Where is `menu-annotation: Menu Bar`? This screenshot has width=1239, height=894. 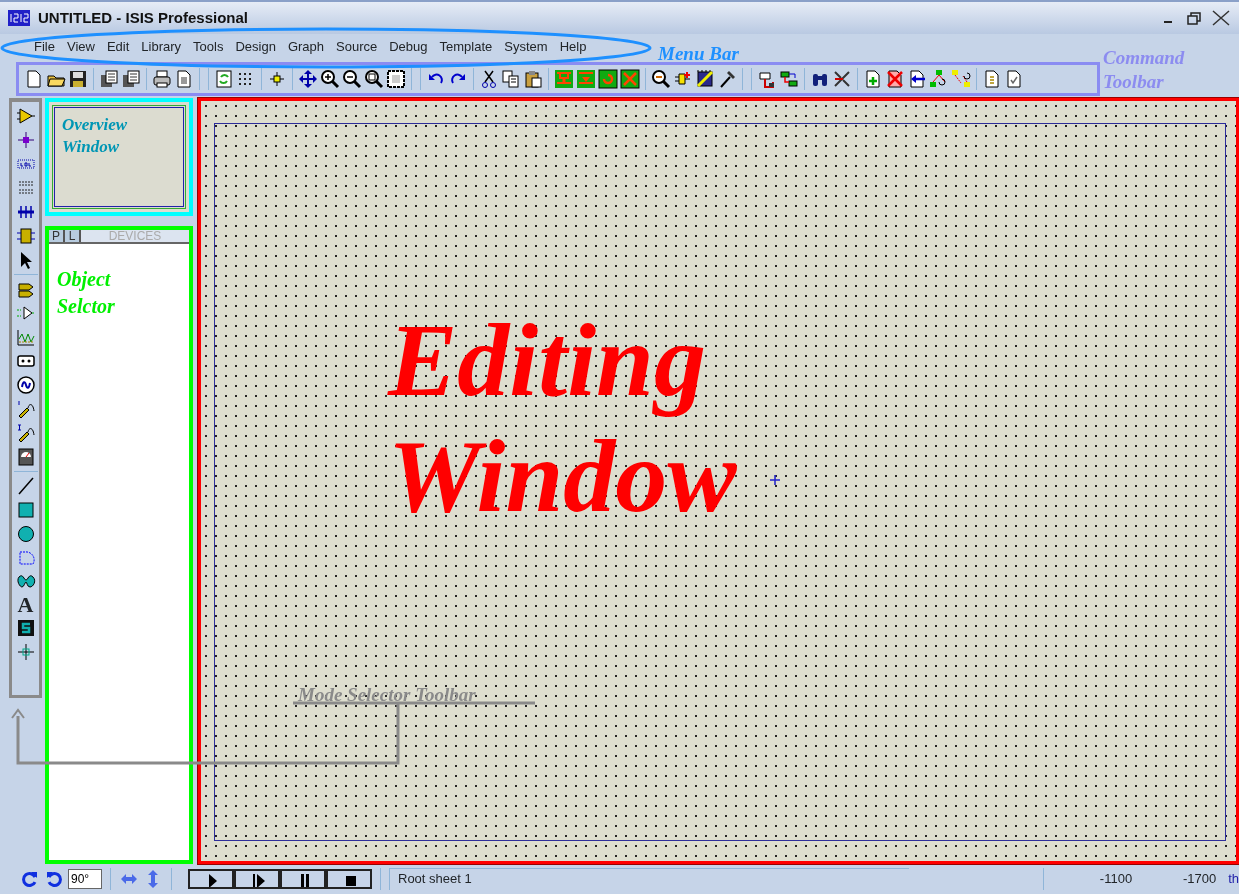 menu-annotation: Menu Bar is located at coordinates (698, 54).